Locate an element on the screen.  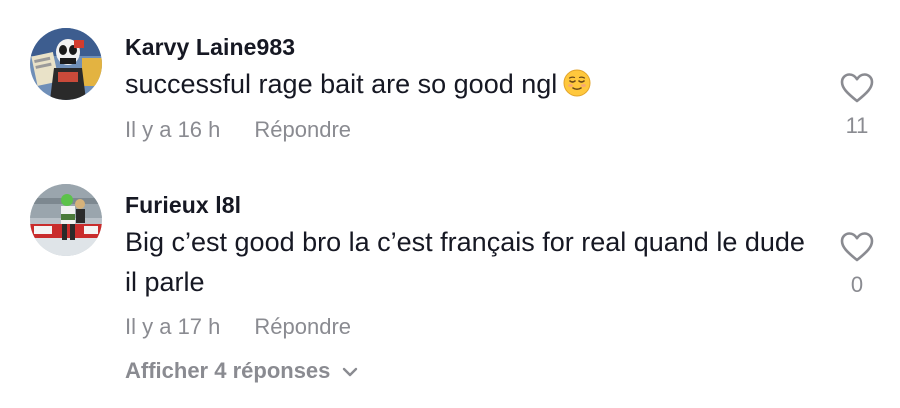
comment-meta: Il y a 16 h Répondre is located at coordinates (238, 130).